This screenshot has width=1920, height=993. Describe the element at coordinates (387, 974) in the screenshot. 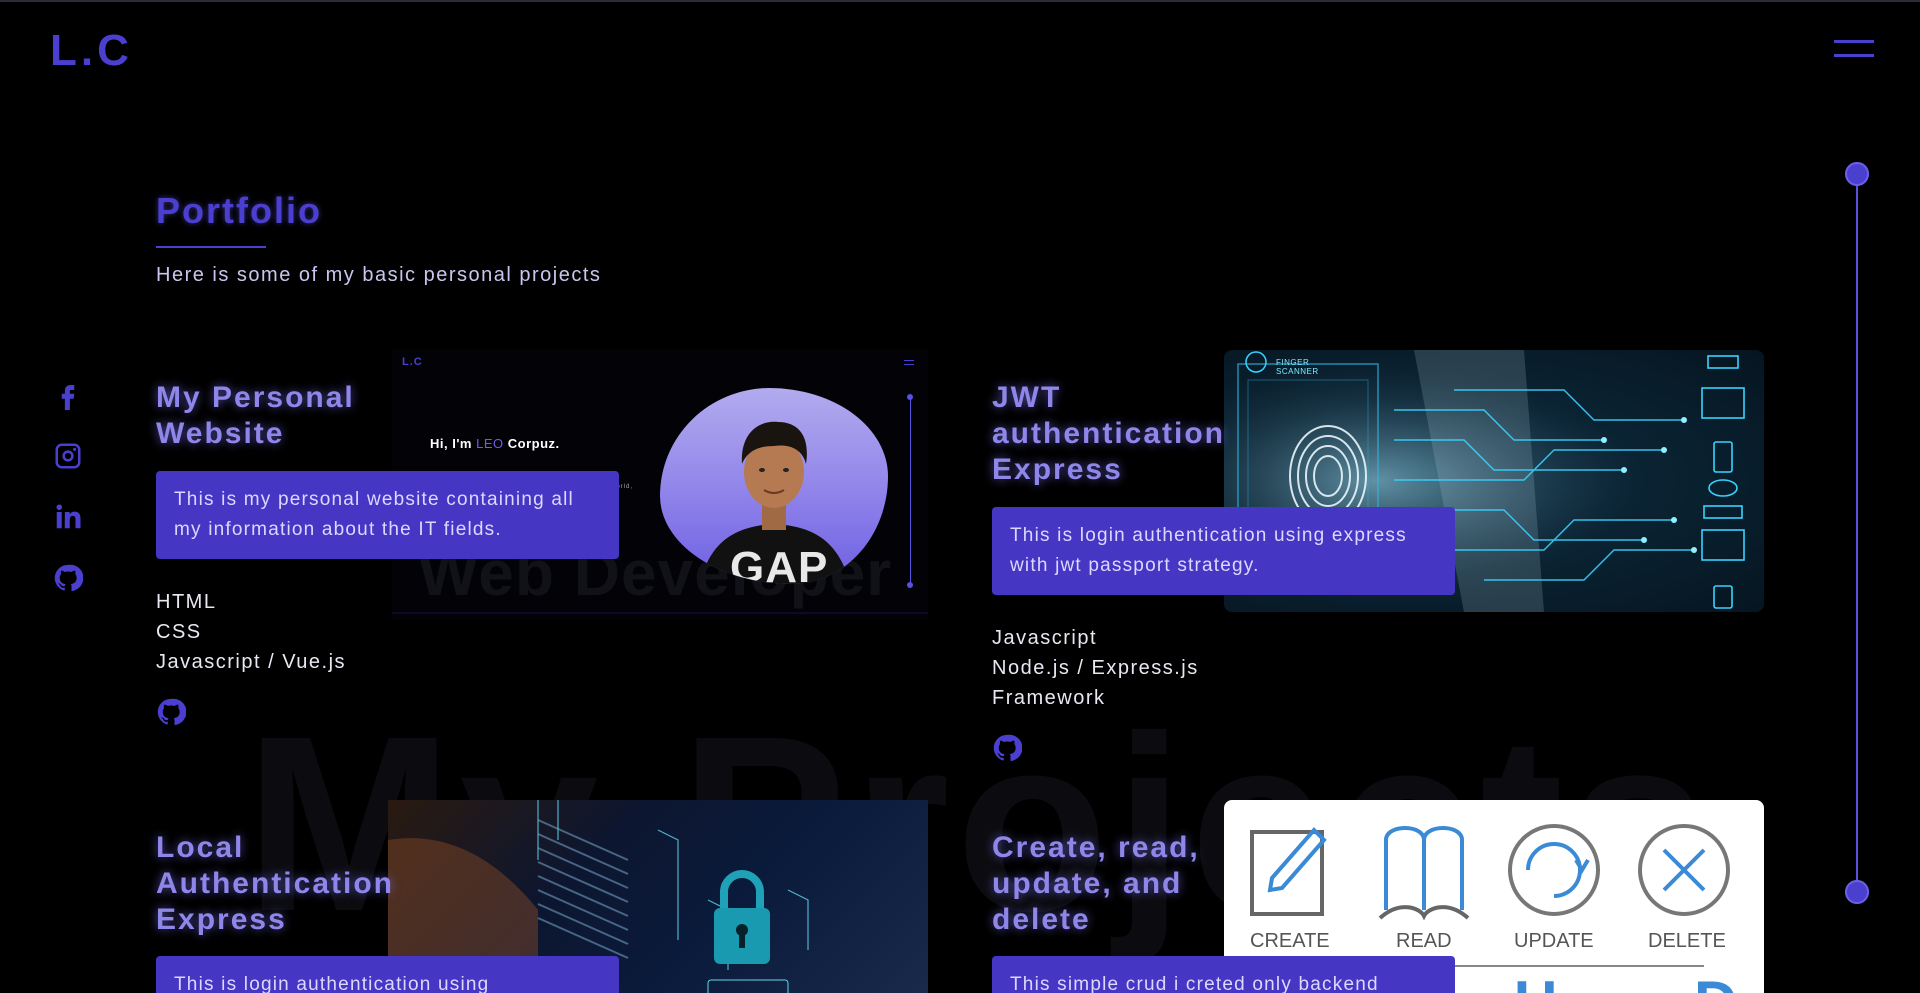

I see `project-description: This is login authentication using` at that location.